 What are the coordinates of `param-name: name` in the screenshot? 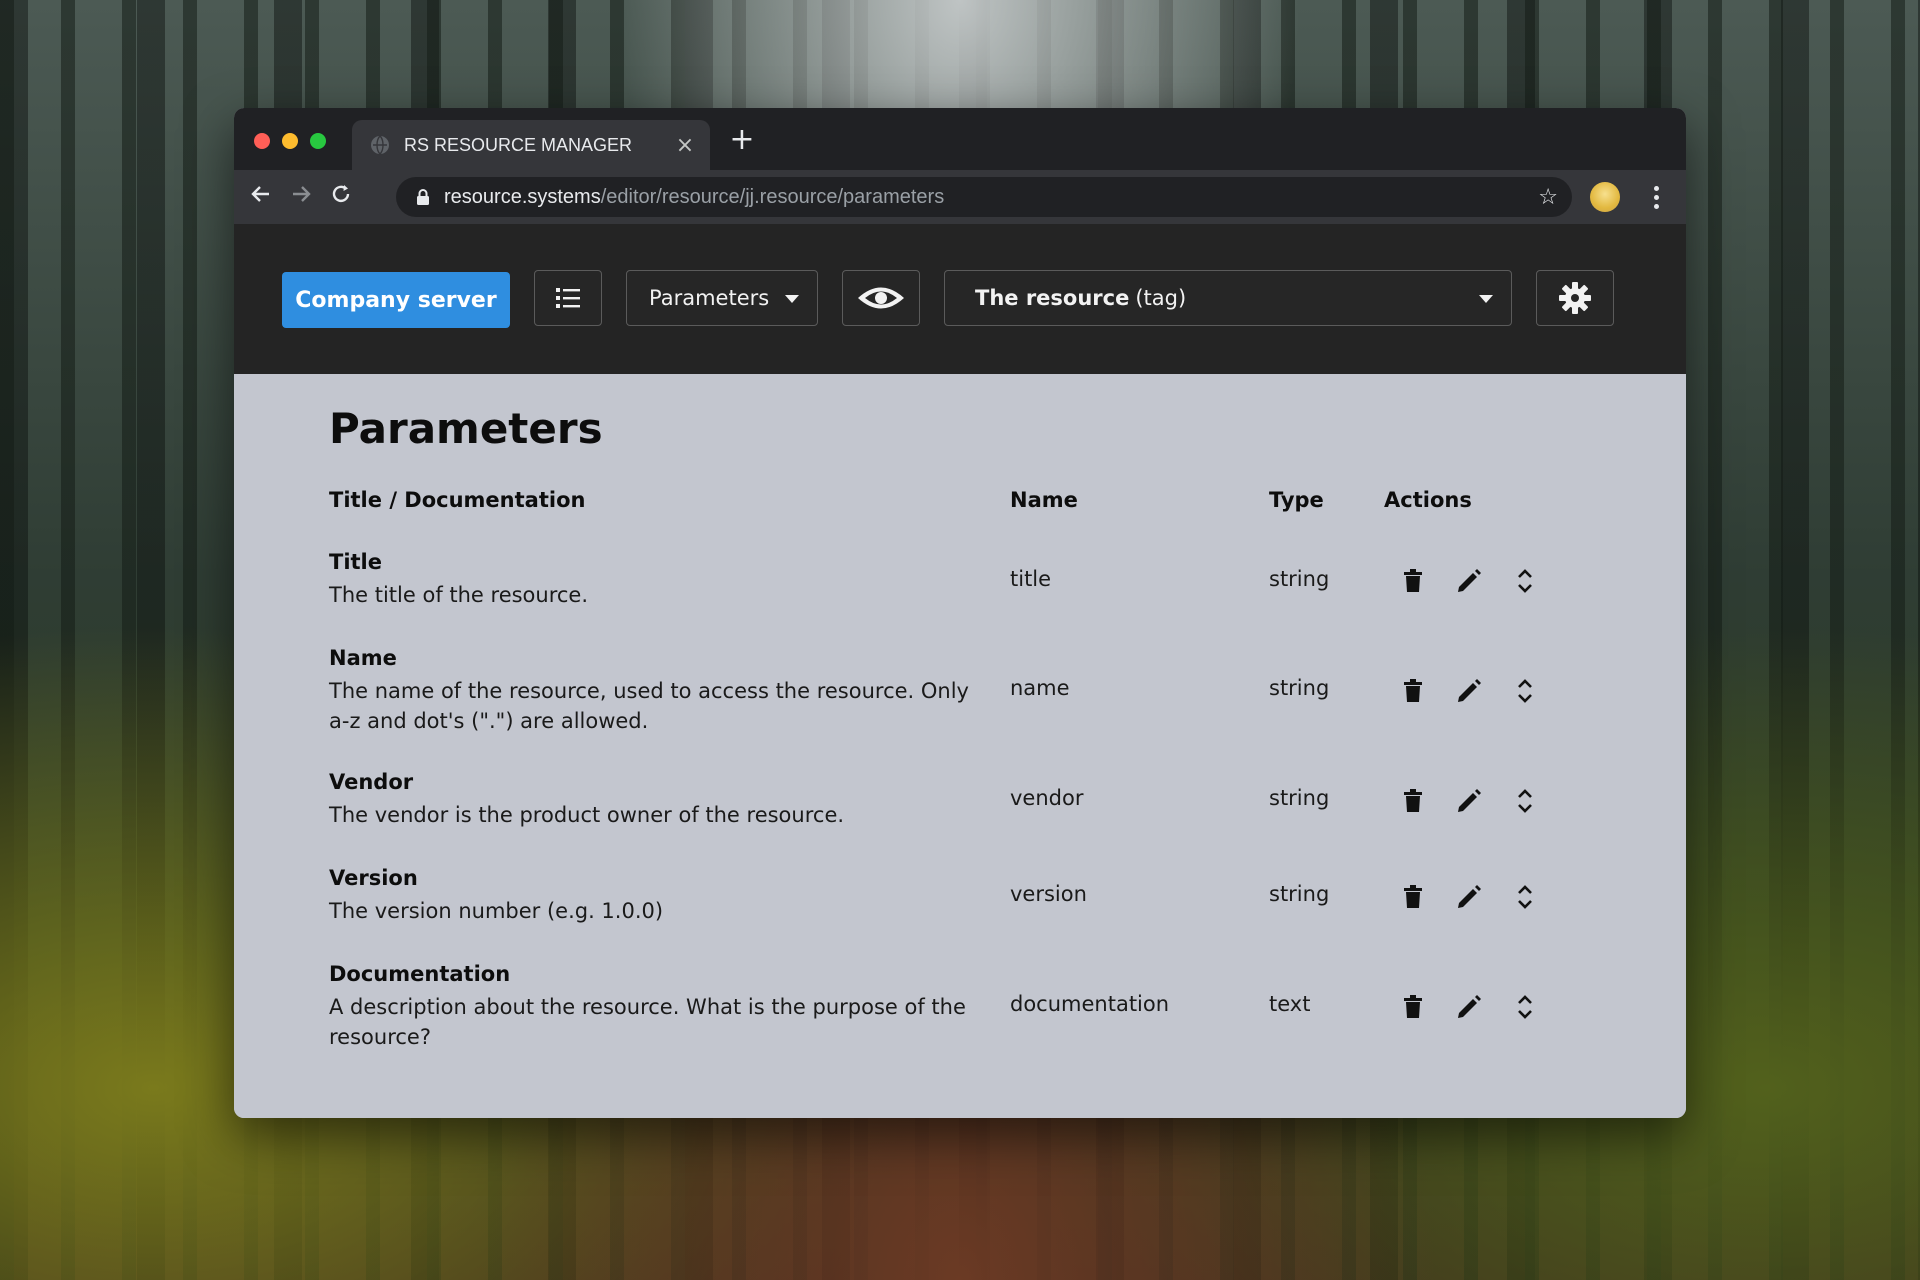 It's located at (1040, 688).